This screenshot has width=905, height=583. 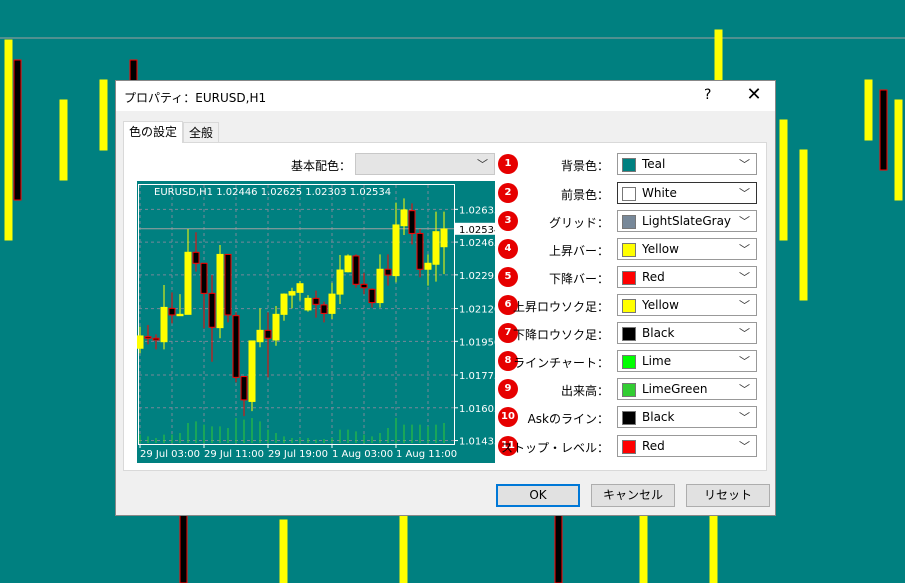 What do you see at coordinates (477, 342) in the screenshot?
I see `price-tick-label: 1.01950` at bounding box center [477, 342].